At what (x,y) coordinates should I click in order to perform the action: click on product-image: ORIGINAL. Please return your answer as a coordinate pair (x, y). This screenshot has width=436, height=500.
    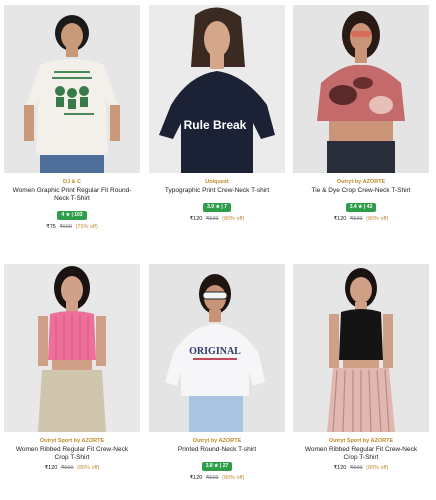
    Looking at the image, I should click on (217, 348).